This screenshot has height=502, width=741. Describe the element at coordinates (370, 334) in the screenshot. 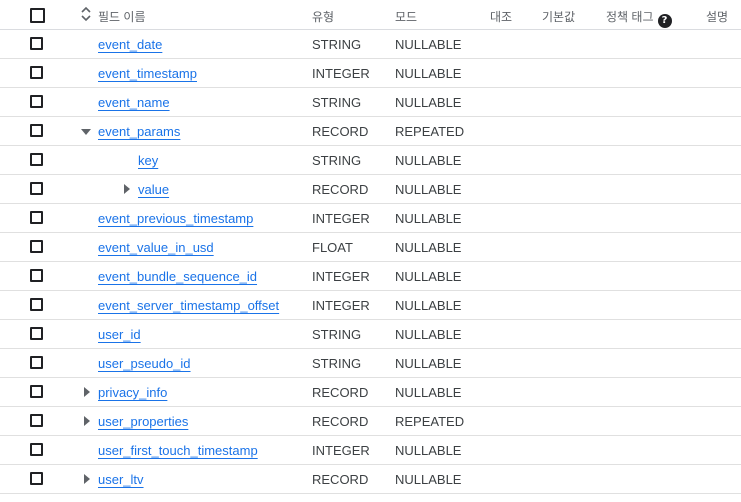

I see `table-row: user_id STRING NULLABLE` at that location.